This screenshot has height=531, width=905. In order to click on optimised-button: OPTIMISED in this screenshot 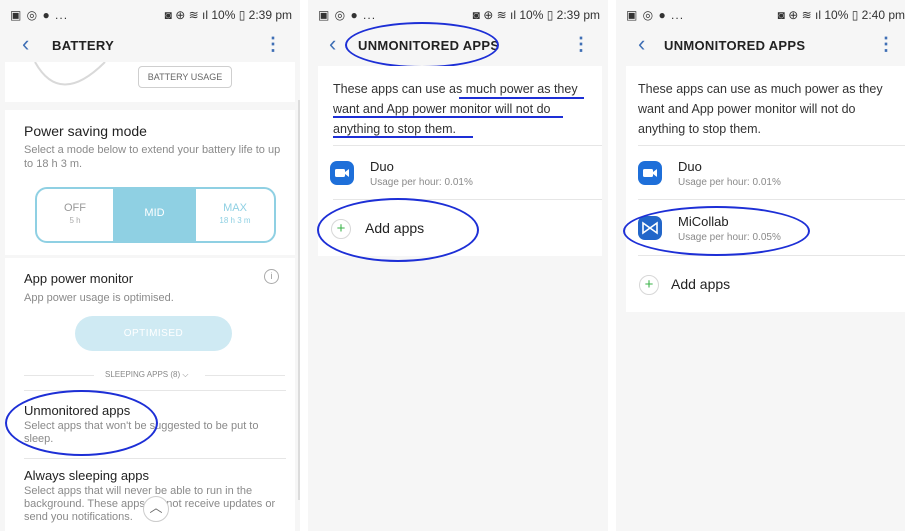, I will do `click(153, 333)`.